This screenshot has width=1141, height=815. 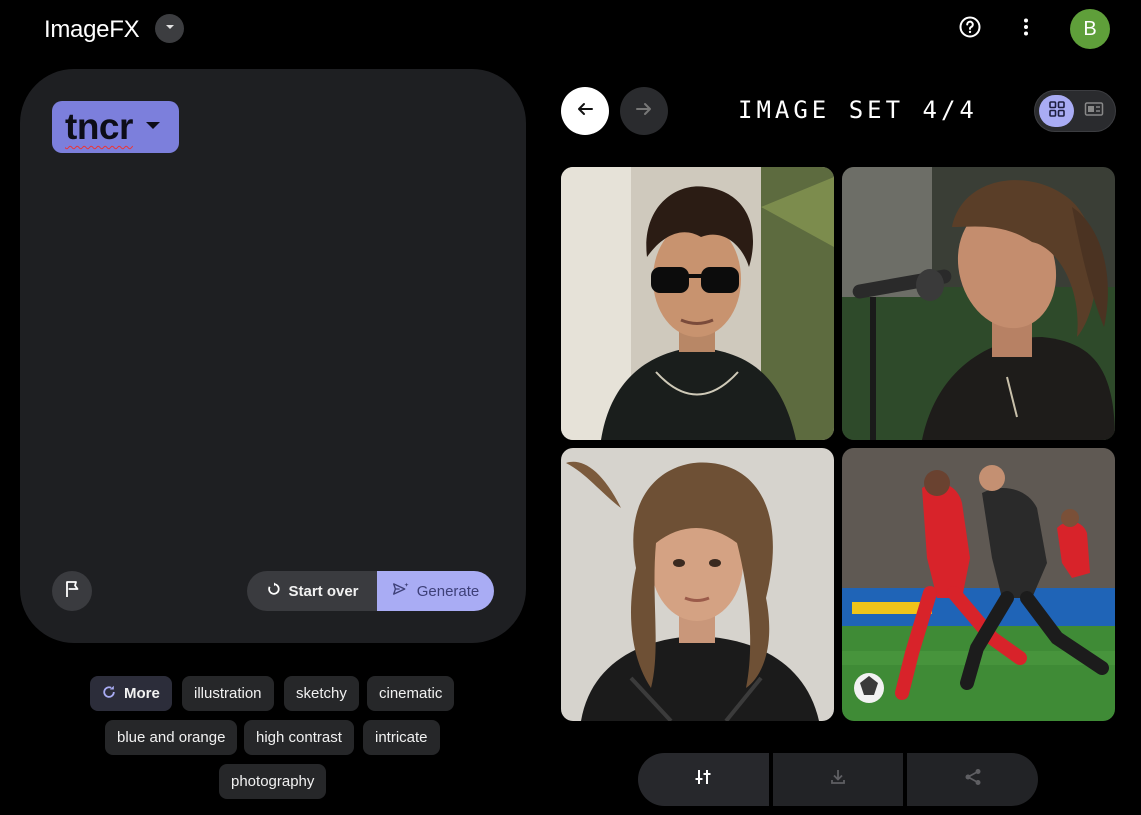 I want to click on single-view-button, so click(x=1093, y=111).